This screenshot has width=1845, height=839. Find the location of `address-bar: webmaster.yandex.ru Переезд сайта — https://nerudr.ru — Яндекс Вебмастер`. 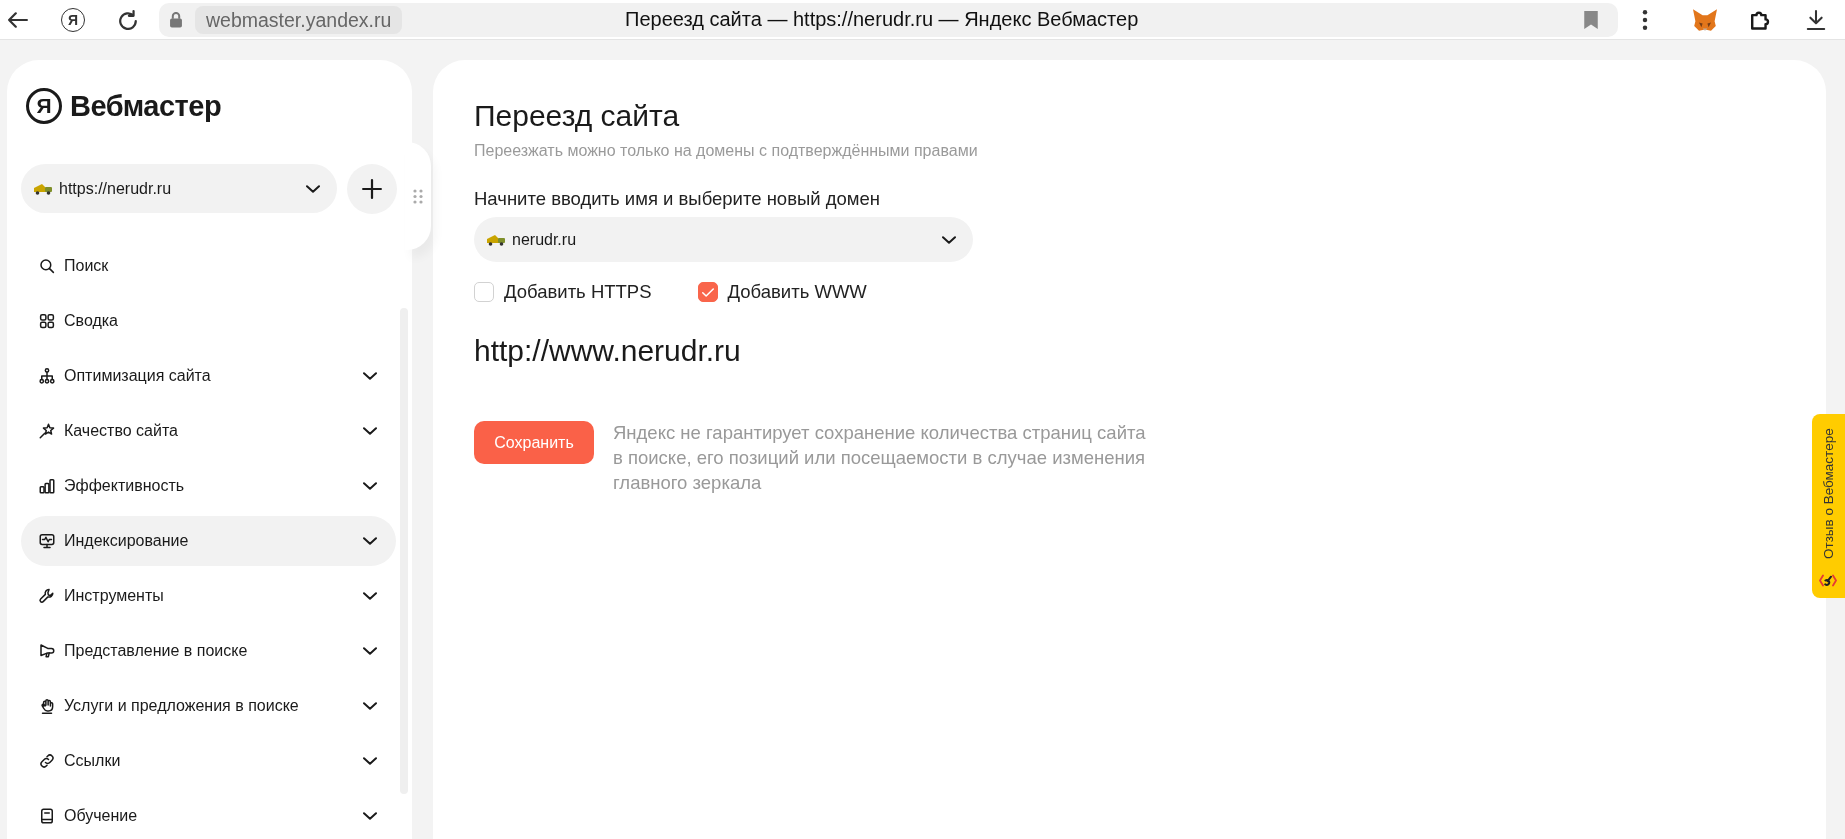

address-bar: webmaster.yandex.ru Переезд сайта — https://nerudr.ru — Яндекс Вебмастер is located at coordinates (888, 19).